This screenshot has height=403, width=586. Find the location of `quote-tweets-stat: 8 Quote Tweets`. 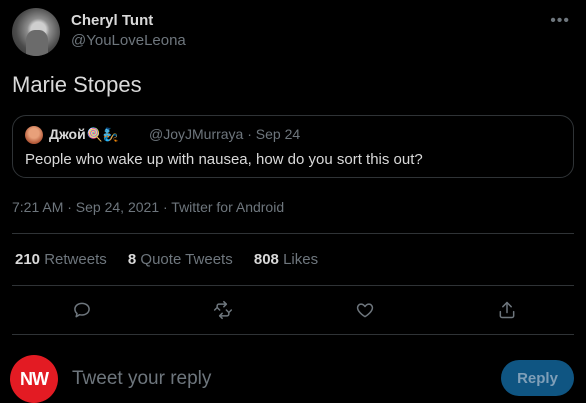

quote-tweets-stat: 8 Quote Tweets is located at coordinates (180, 259).